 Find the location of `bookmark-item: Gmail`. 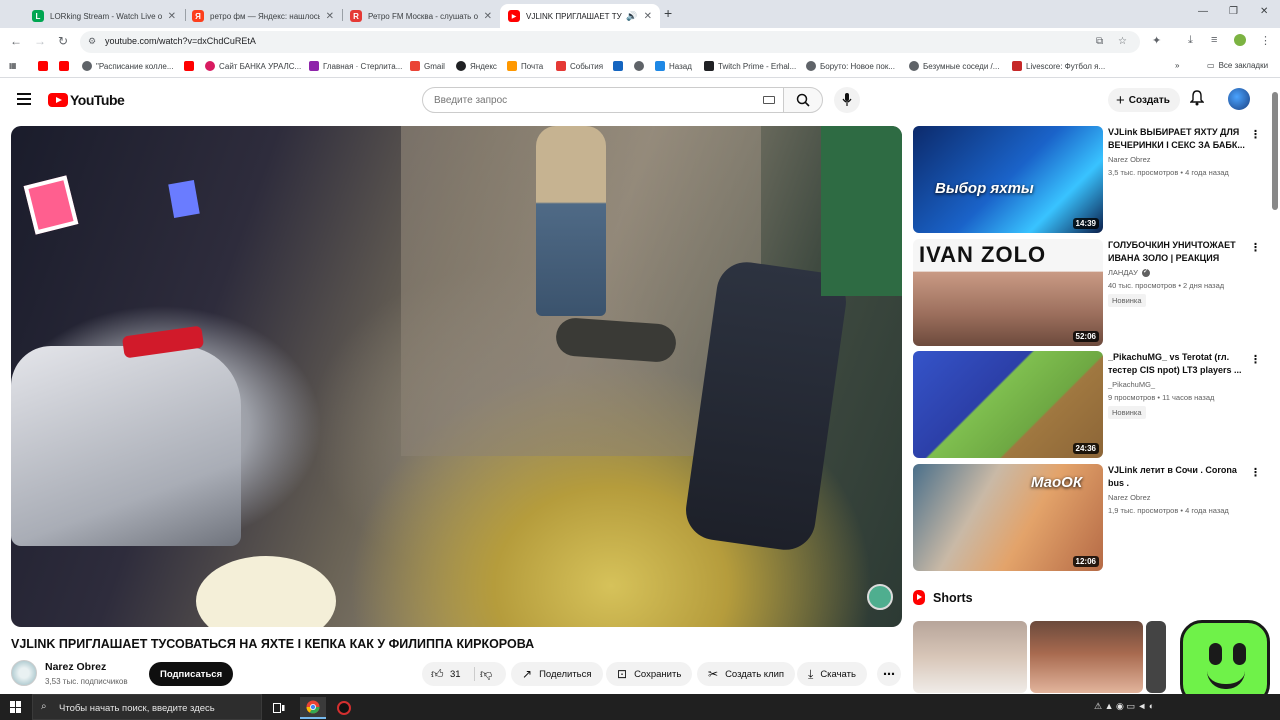

bookmark-item: Gmail is located at coordinates (427, 66).